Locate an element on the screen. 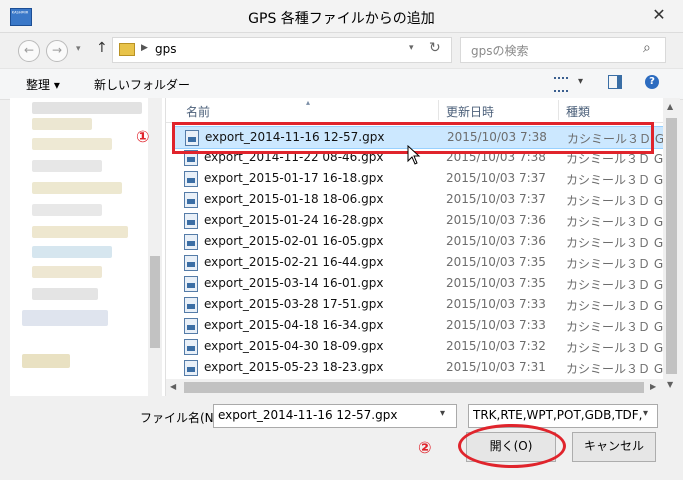  mouse-cursor-icon is located at coordinates (414, 155).